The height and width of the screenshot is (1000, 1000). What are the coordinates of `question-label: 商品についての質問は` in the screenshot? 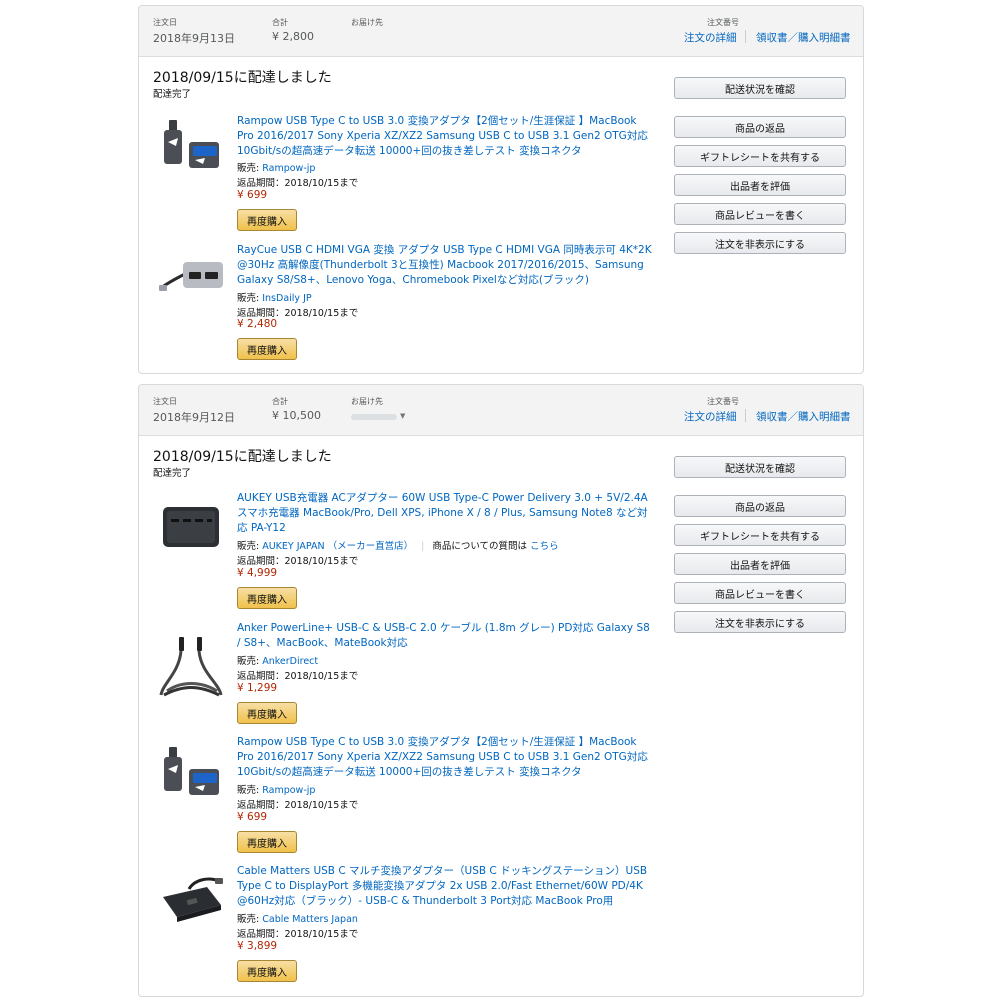 It's located at (480, 546).